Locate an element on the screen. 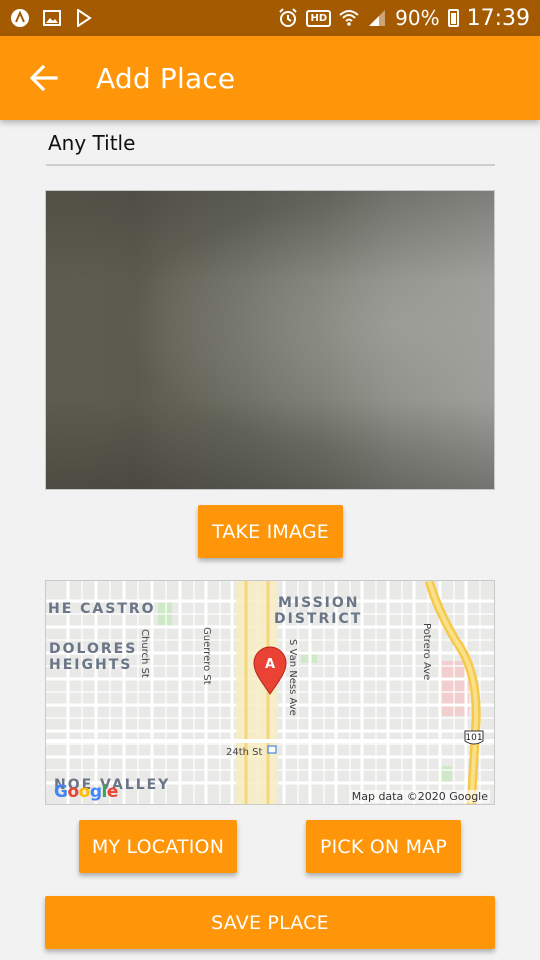 The image size is (540, 960). google-logo: Google is located at coordinates (86, 792).